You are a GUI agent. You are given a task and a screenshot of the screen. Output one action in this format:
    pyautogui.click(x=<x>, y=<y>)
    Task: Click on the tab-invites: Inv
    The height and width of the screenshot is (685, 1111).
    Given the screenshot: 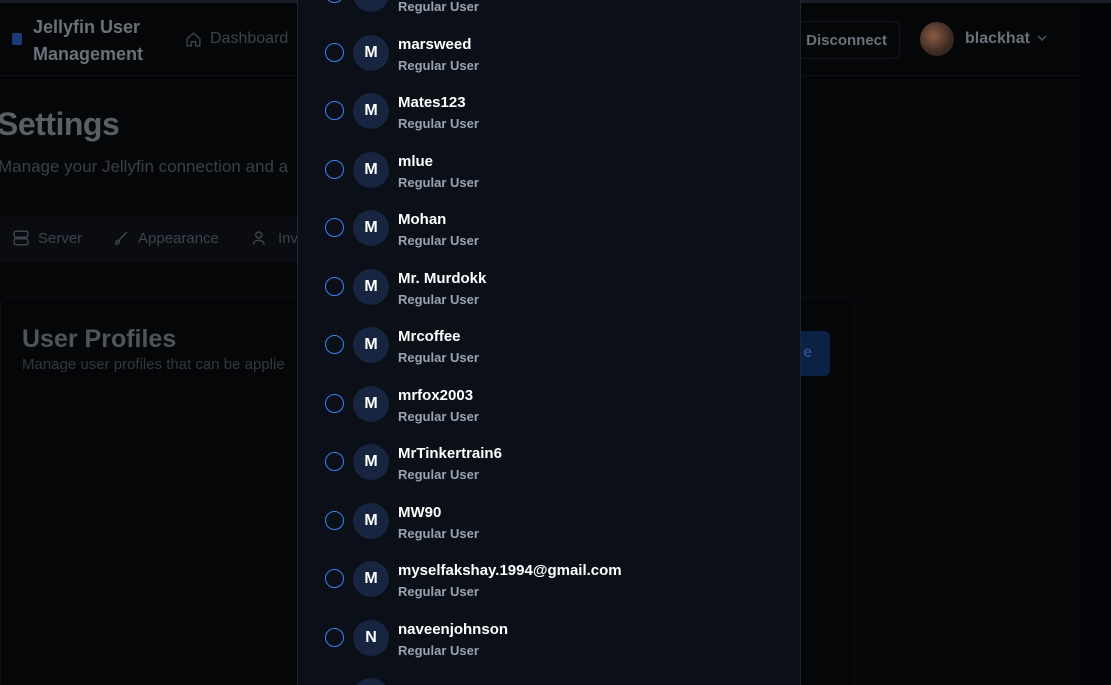 What is the action you would take?
    pyautogui.click(x=275, y=238)
    